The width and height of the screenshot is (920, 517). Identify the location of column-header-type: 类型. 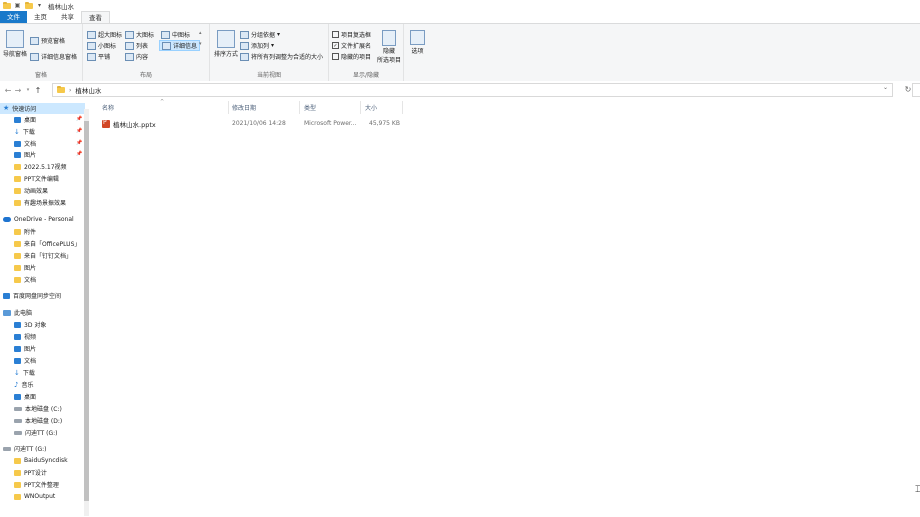
(310, 107).